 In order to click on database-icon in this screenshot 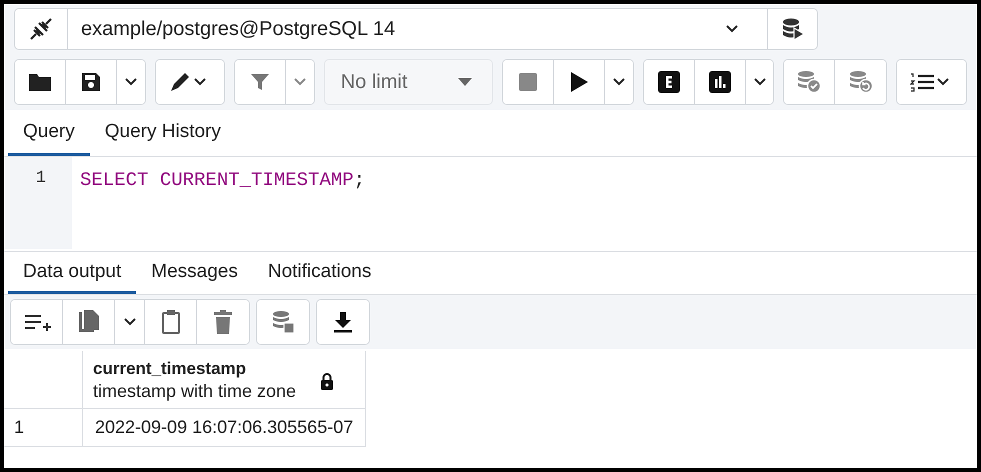, I will do `click(792, 29)`.